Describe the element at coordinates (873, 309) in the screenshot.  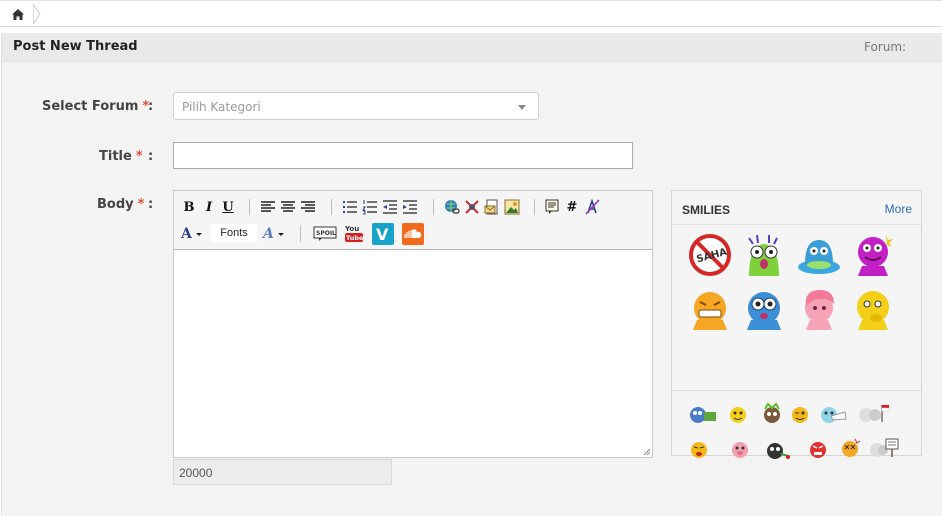
I see `yellow-thinking-icon` at that location.